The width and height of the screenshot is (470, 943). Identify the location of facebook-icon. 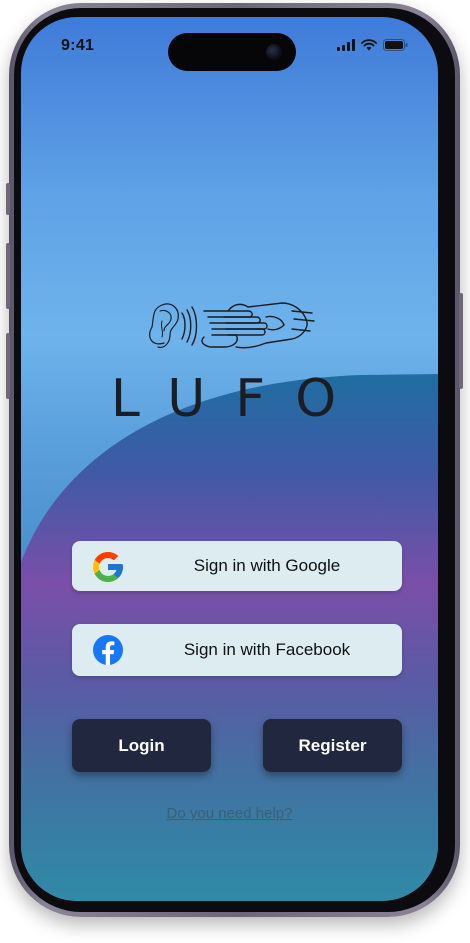
(108, 650).